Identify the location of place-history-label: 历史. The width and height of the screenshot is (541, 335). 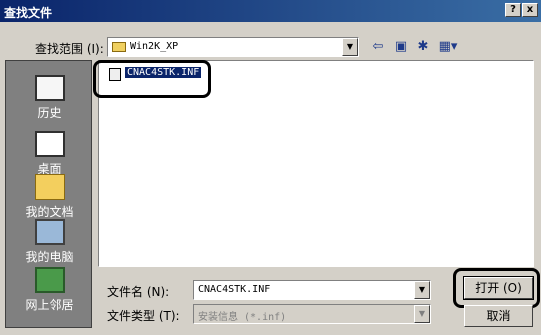
(49, 113).